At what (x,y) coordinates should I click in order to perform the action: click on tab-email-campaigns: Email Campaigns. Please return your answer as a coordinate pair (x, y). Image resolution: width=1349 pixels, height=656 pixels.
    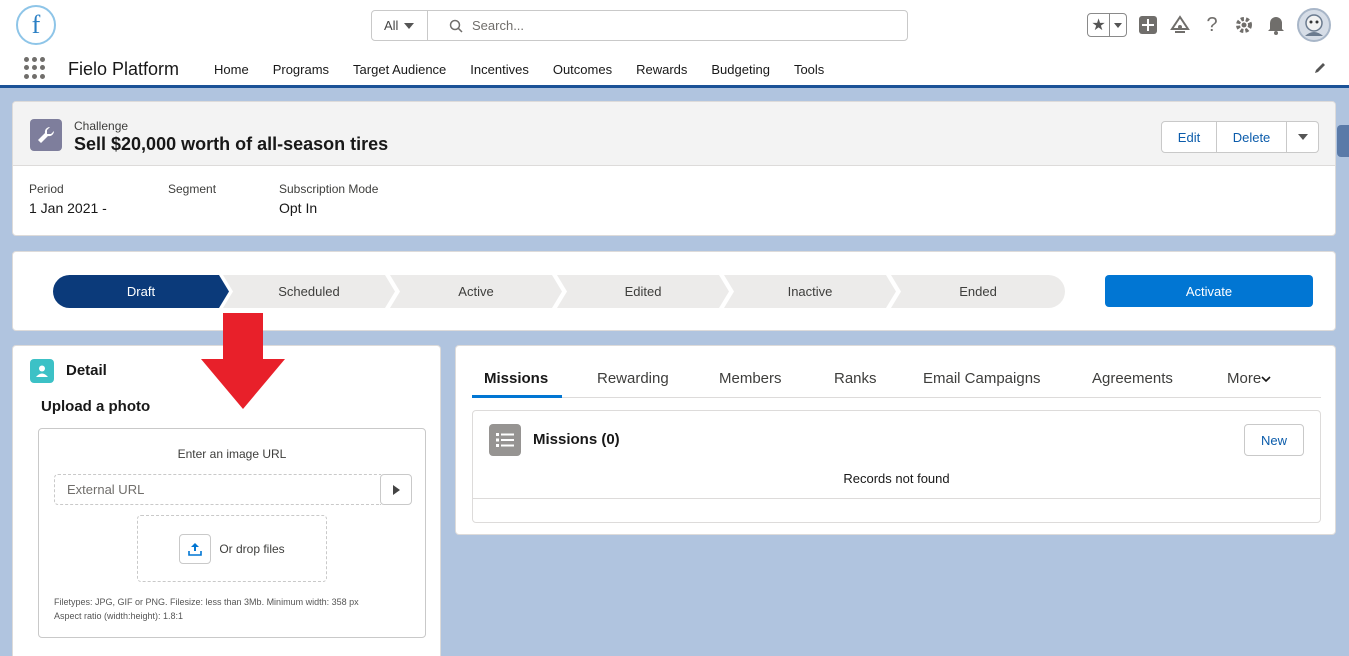
    Looking at the image, I should click on (982, 378).